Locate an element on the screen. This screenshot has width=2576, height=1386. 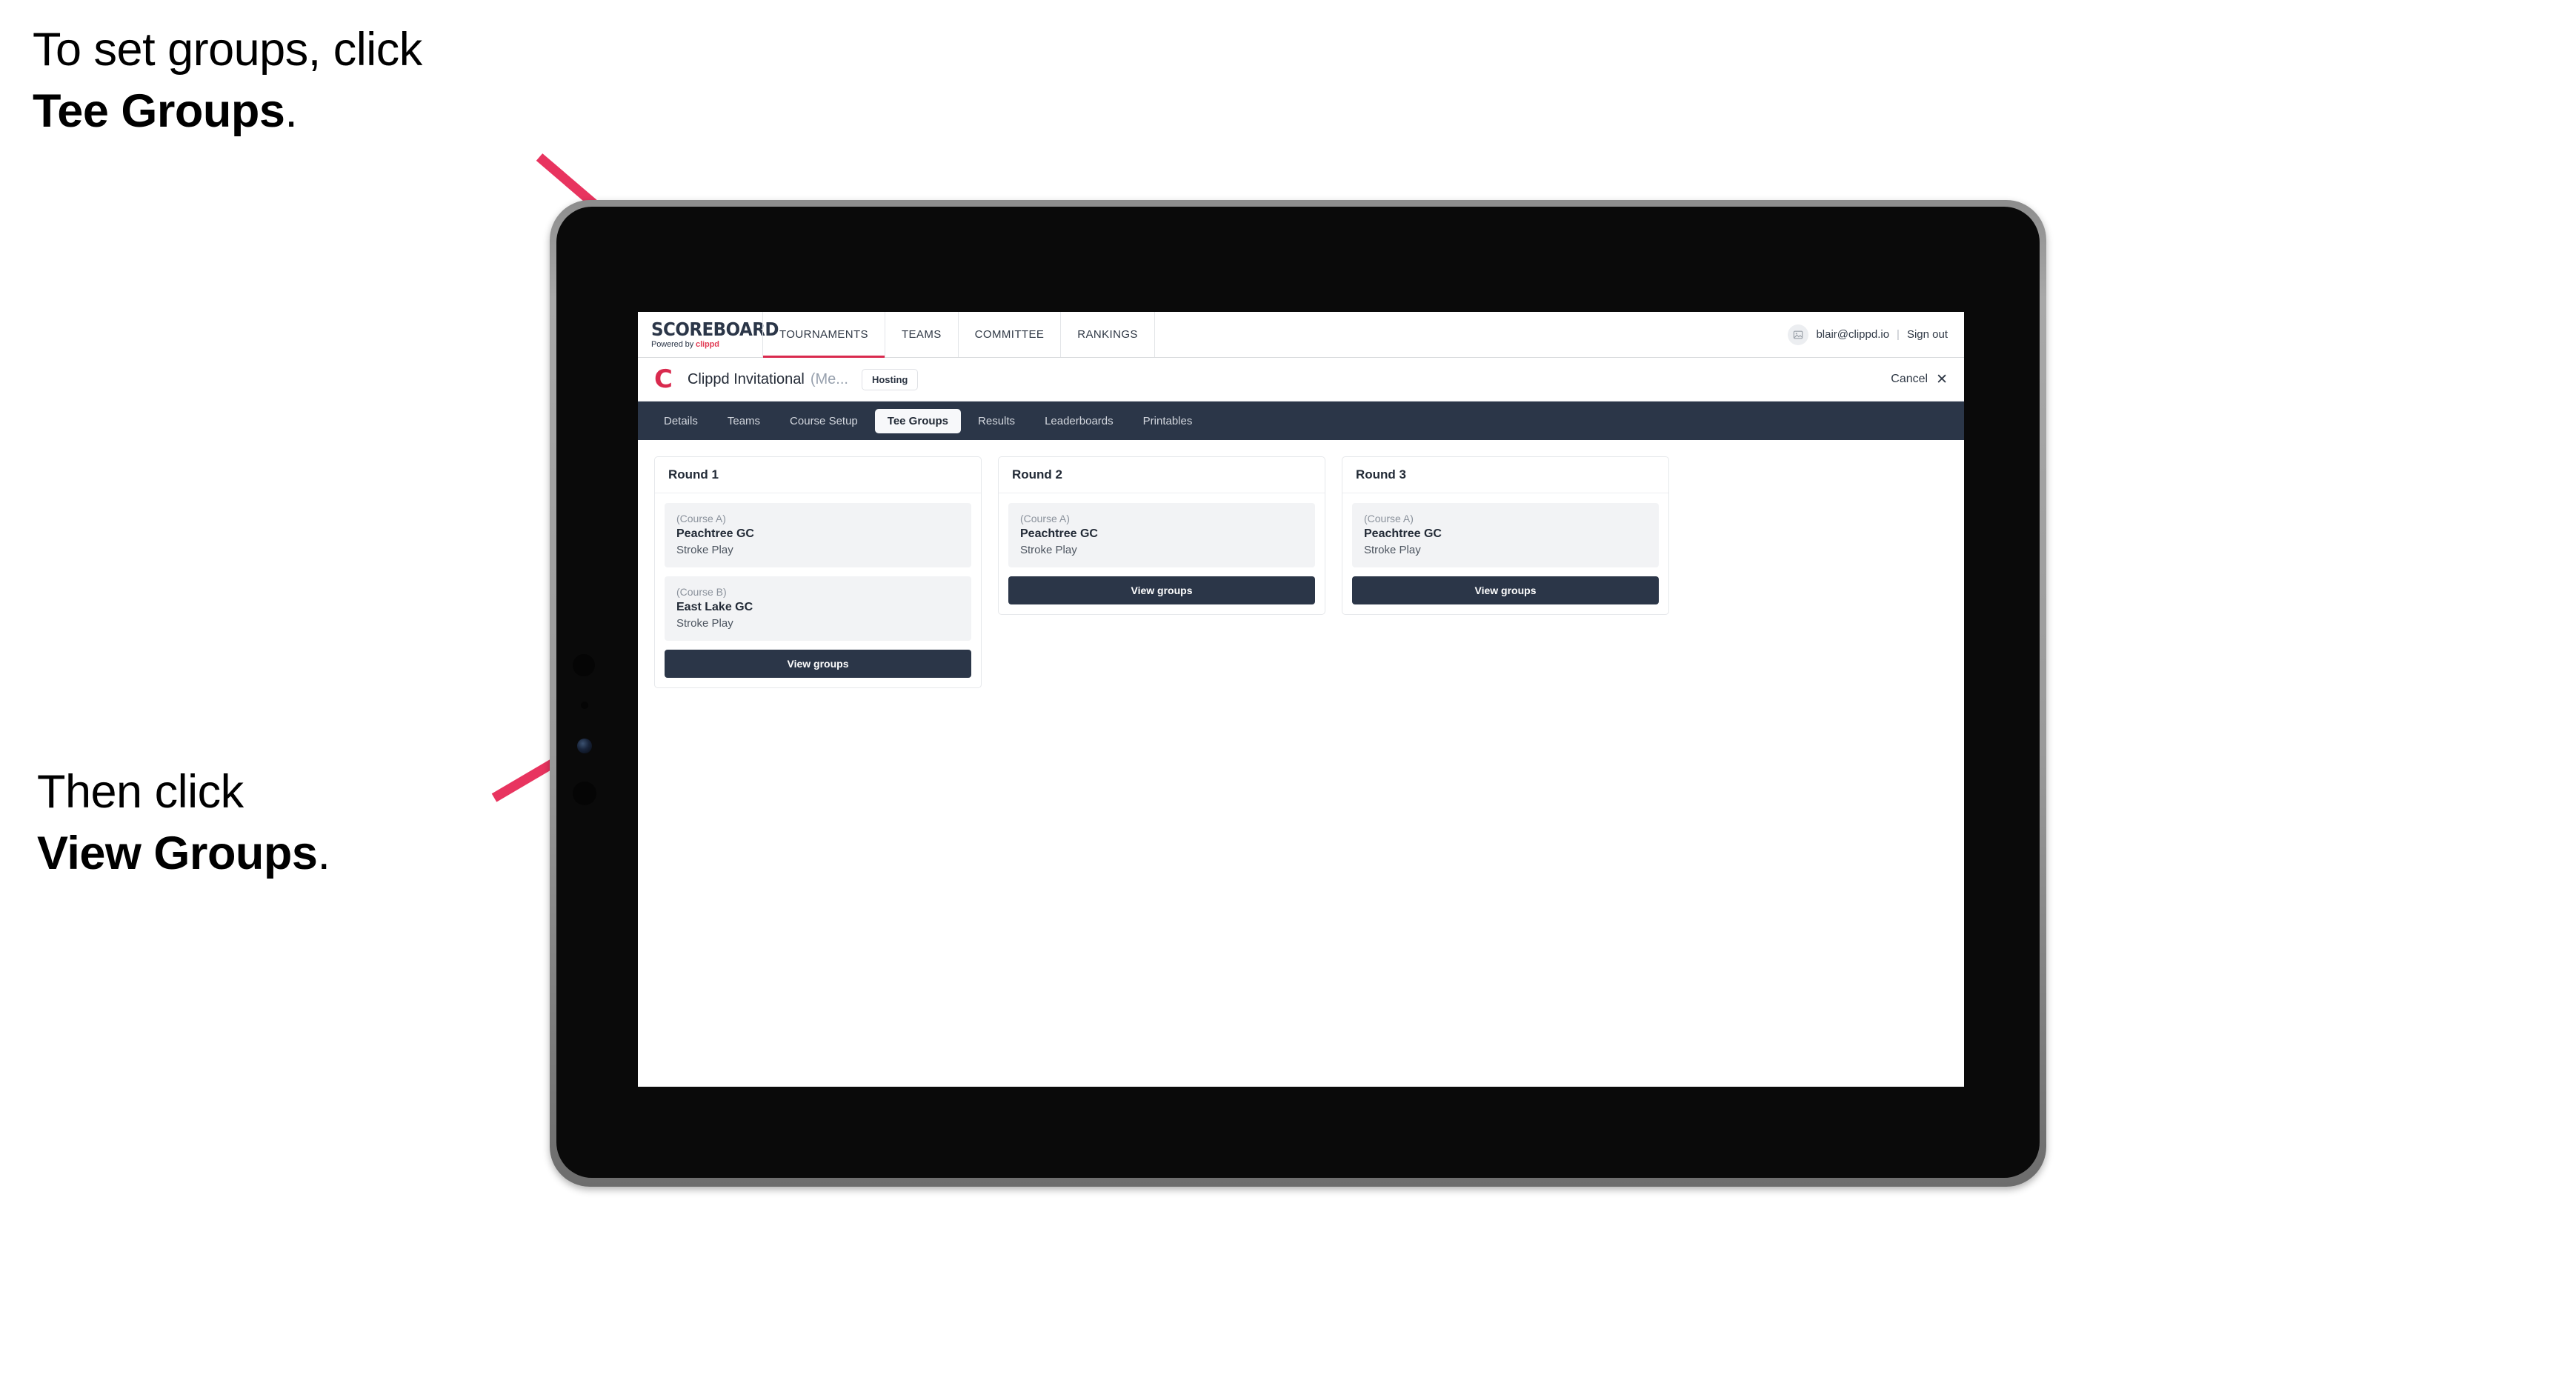
tab-results: Results is located at coordinates (996, 421).